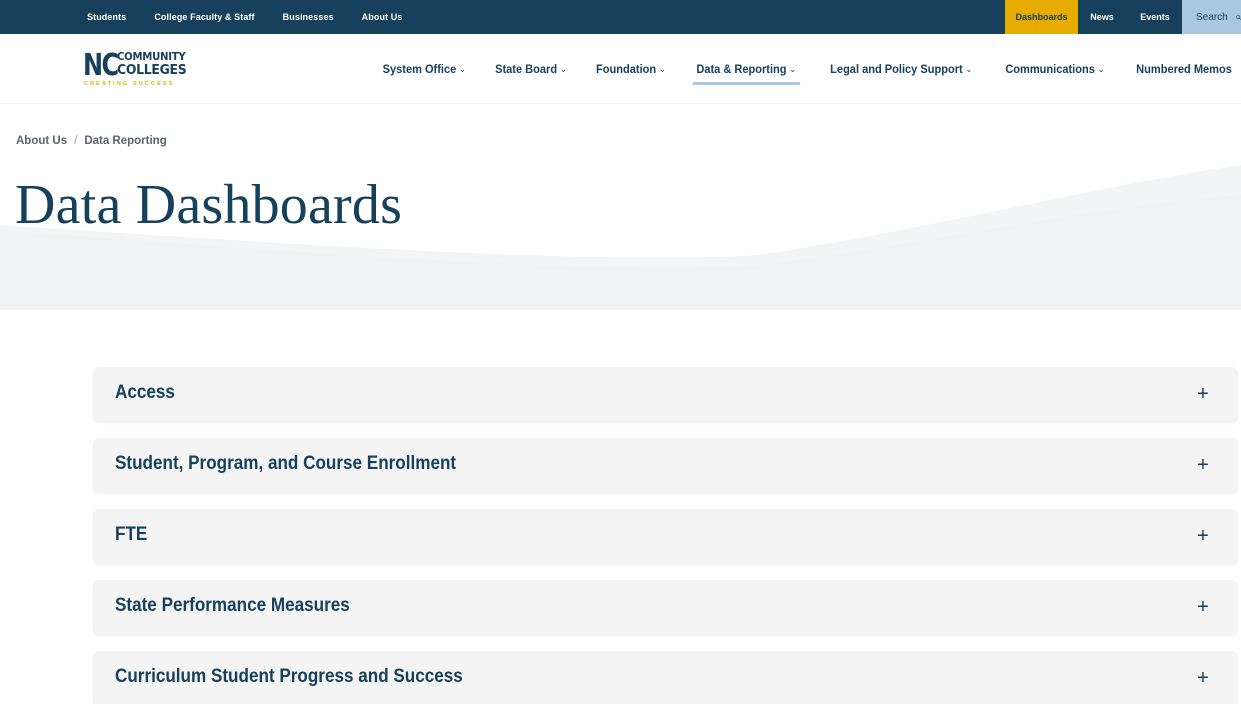 This screenshot has height=704, width=1241. I want to click on accordion-label: State Performance Measures, so click(232, 605).